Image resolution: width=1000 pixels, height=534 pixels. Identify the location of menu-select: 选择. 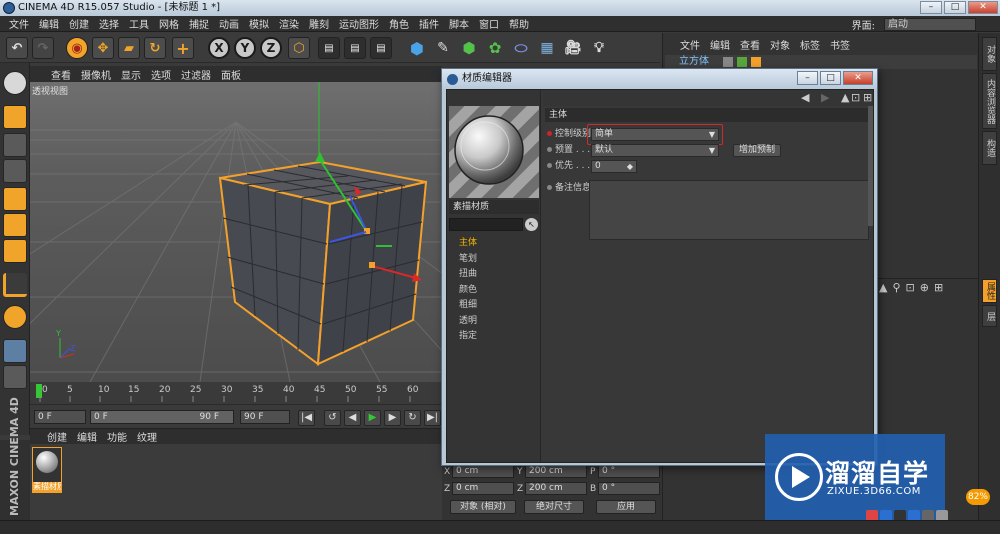
(109, 23).